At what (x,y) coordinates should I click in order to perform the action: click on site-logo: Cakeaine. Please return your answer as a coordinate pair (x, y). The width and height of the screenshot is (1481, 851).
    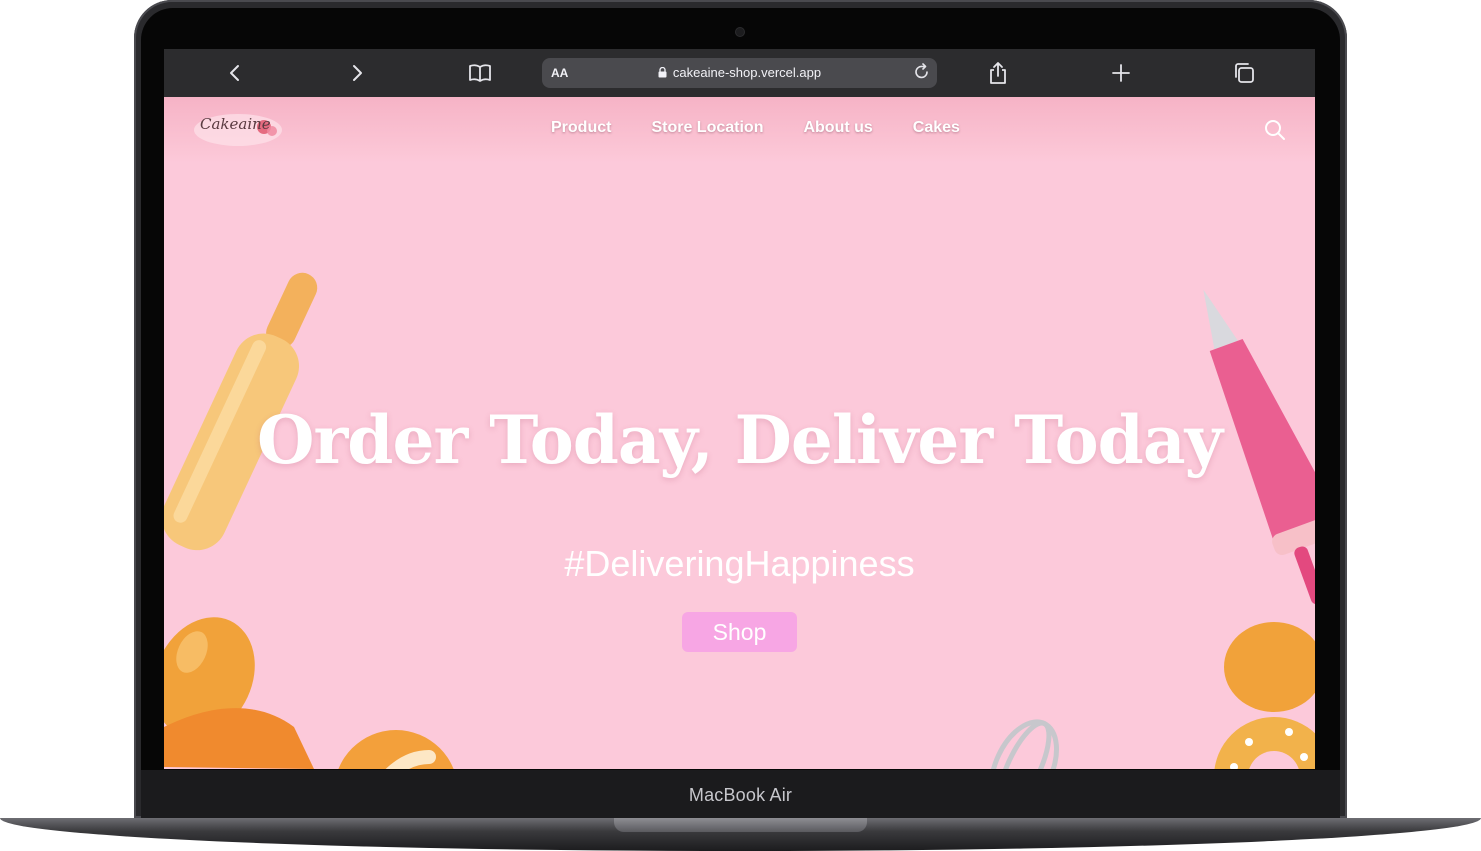
    Looking at the image, I should click on (238, 130).